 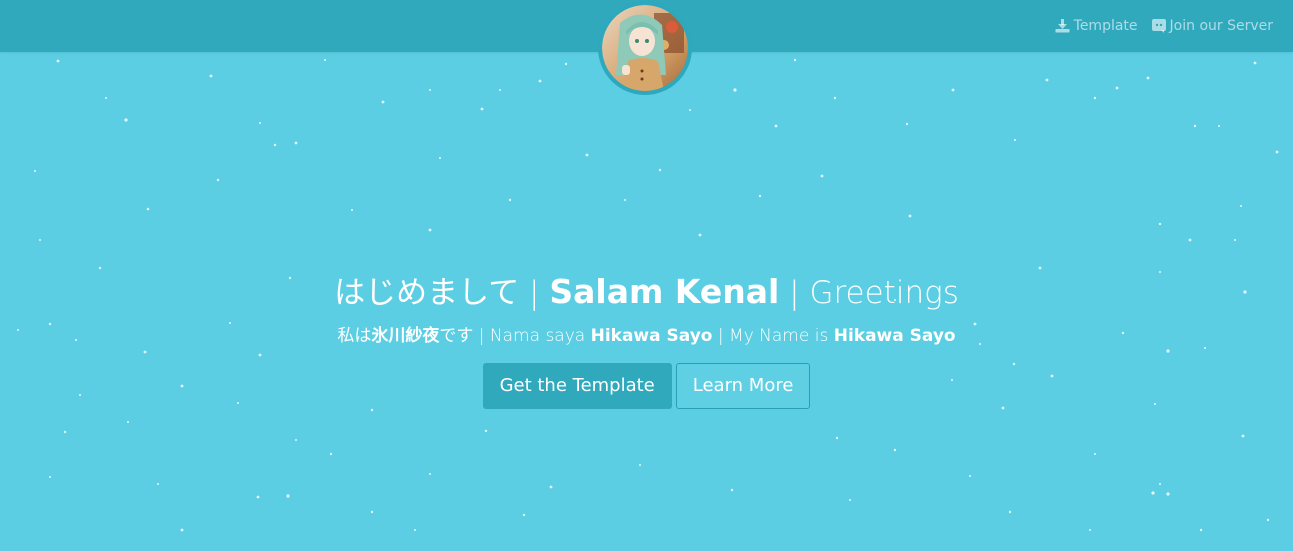 I want to click on nav-template-link: Template, so click(x=1096, y=26).